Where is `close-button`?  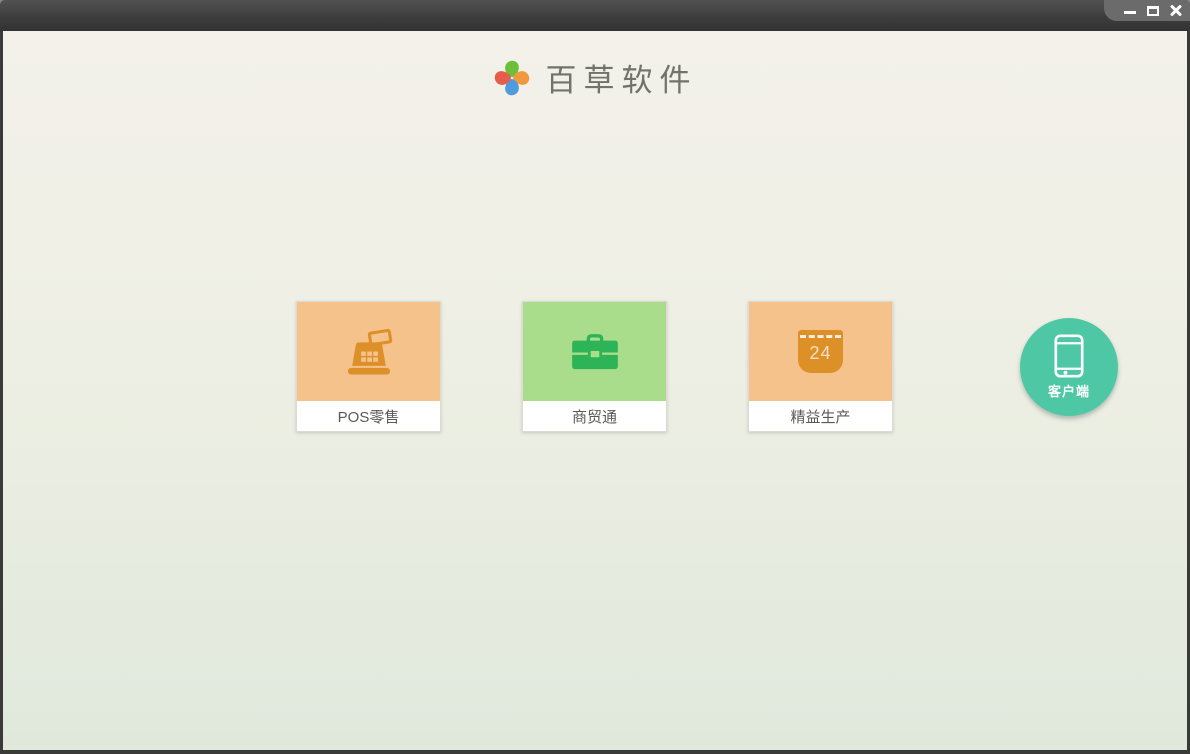 close-button is located at coordinates (1176, 11).